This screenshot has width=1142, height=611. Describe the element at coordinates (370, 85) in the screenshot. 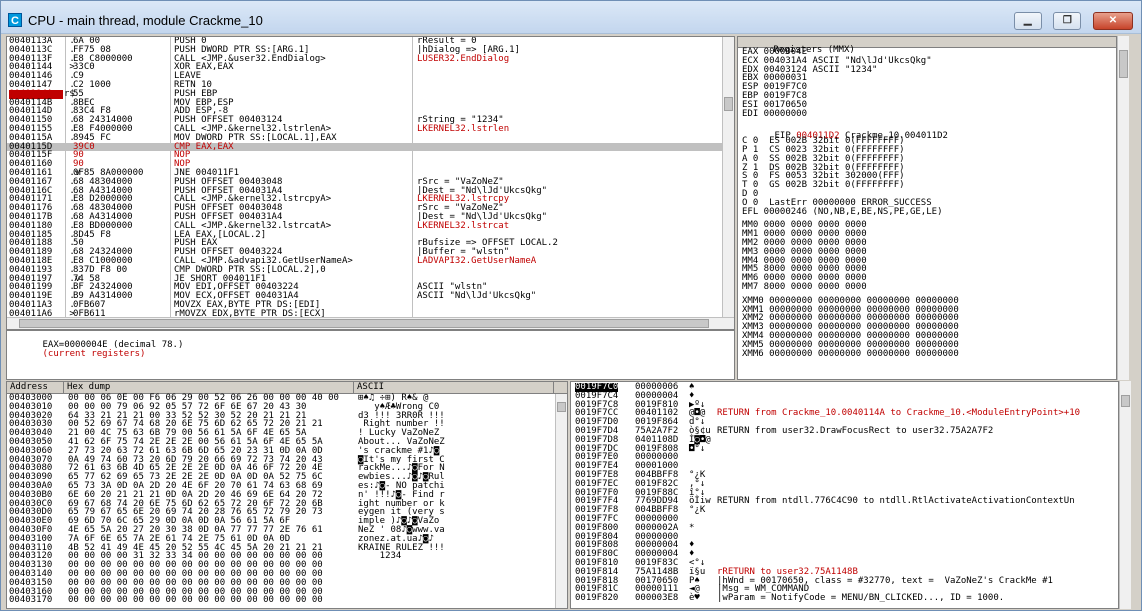

I see `disasm-row: 00401147 . C2 1000 RETN 10` at that location.